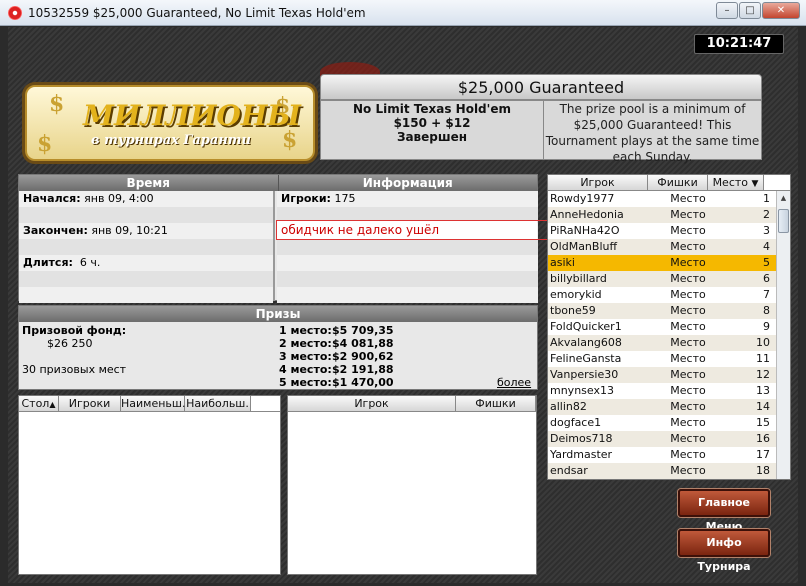  What do you see at coordinates (514, 382) in the screenshot?
I see `more-prizes-link: более` at bounding box center [514, 382].